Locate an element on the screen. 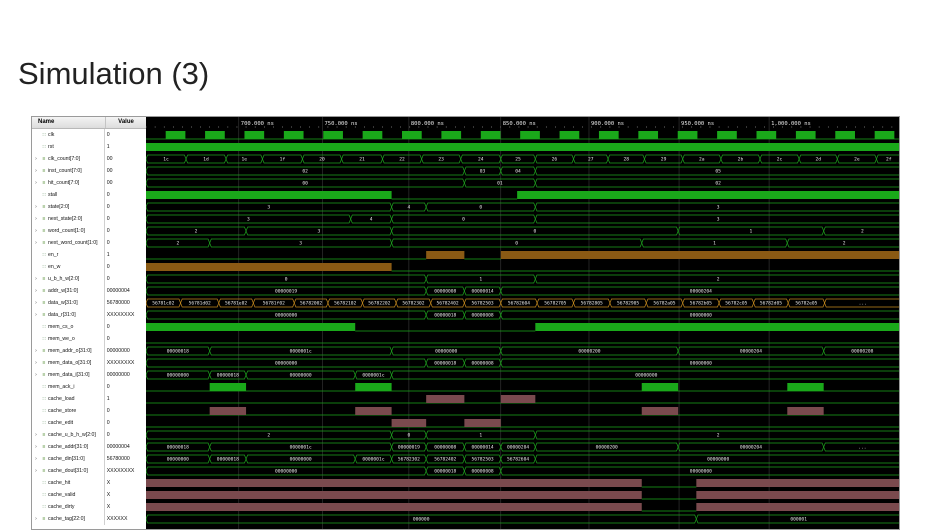 Image resolution: width=940 pixels, height=530 pixels. bus-value-label: 56782604 is located at coordinates (518, 460).